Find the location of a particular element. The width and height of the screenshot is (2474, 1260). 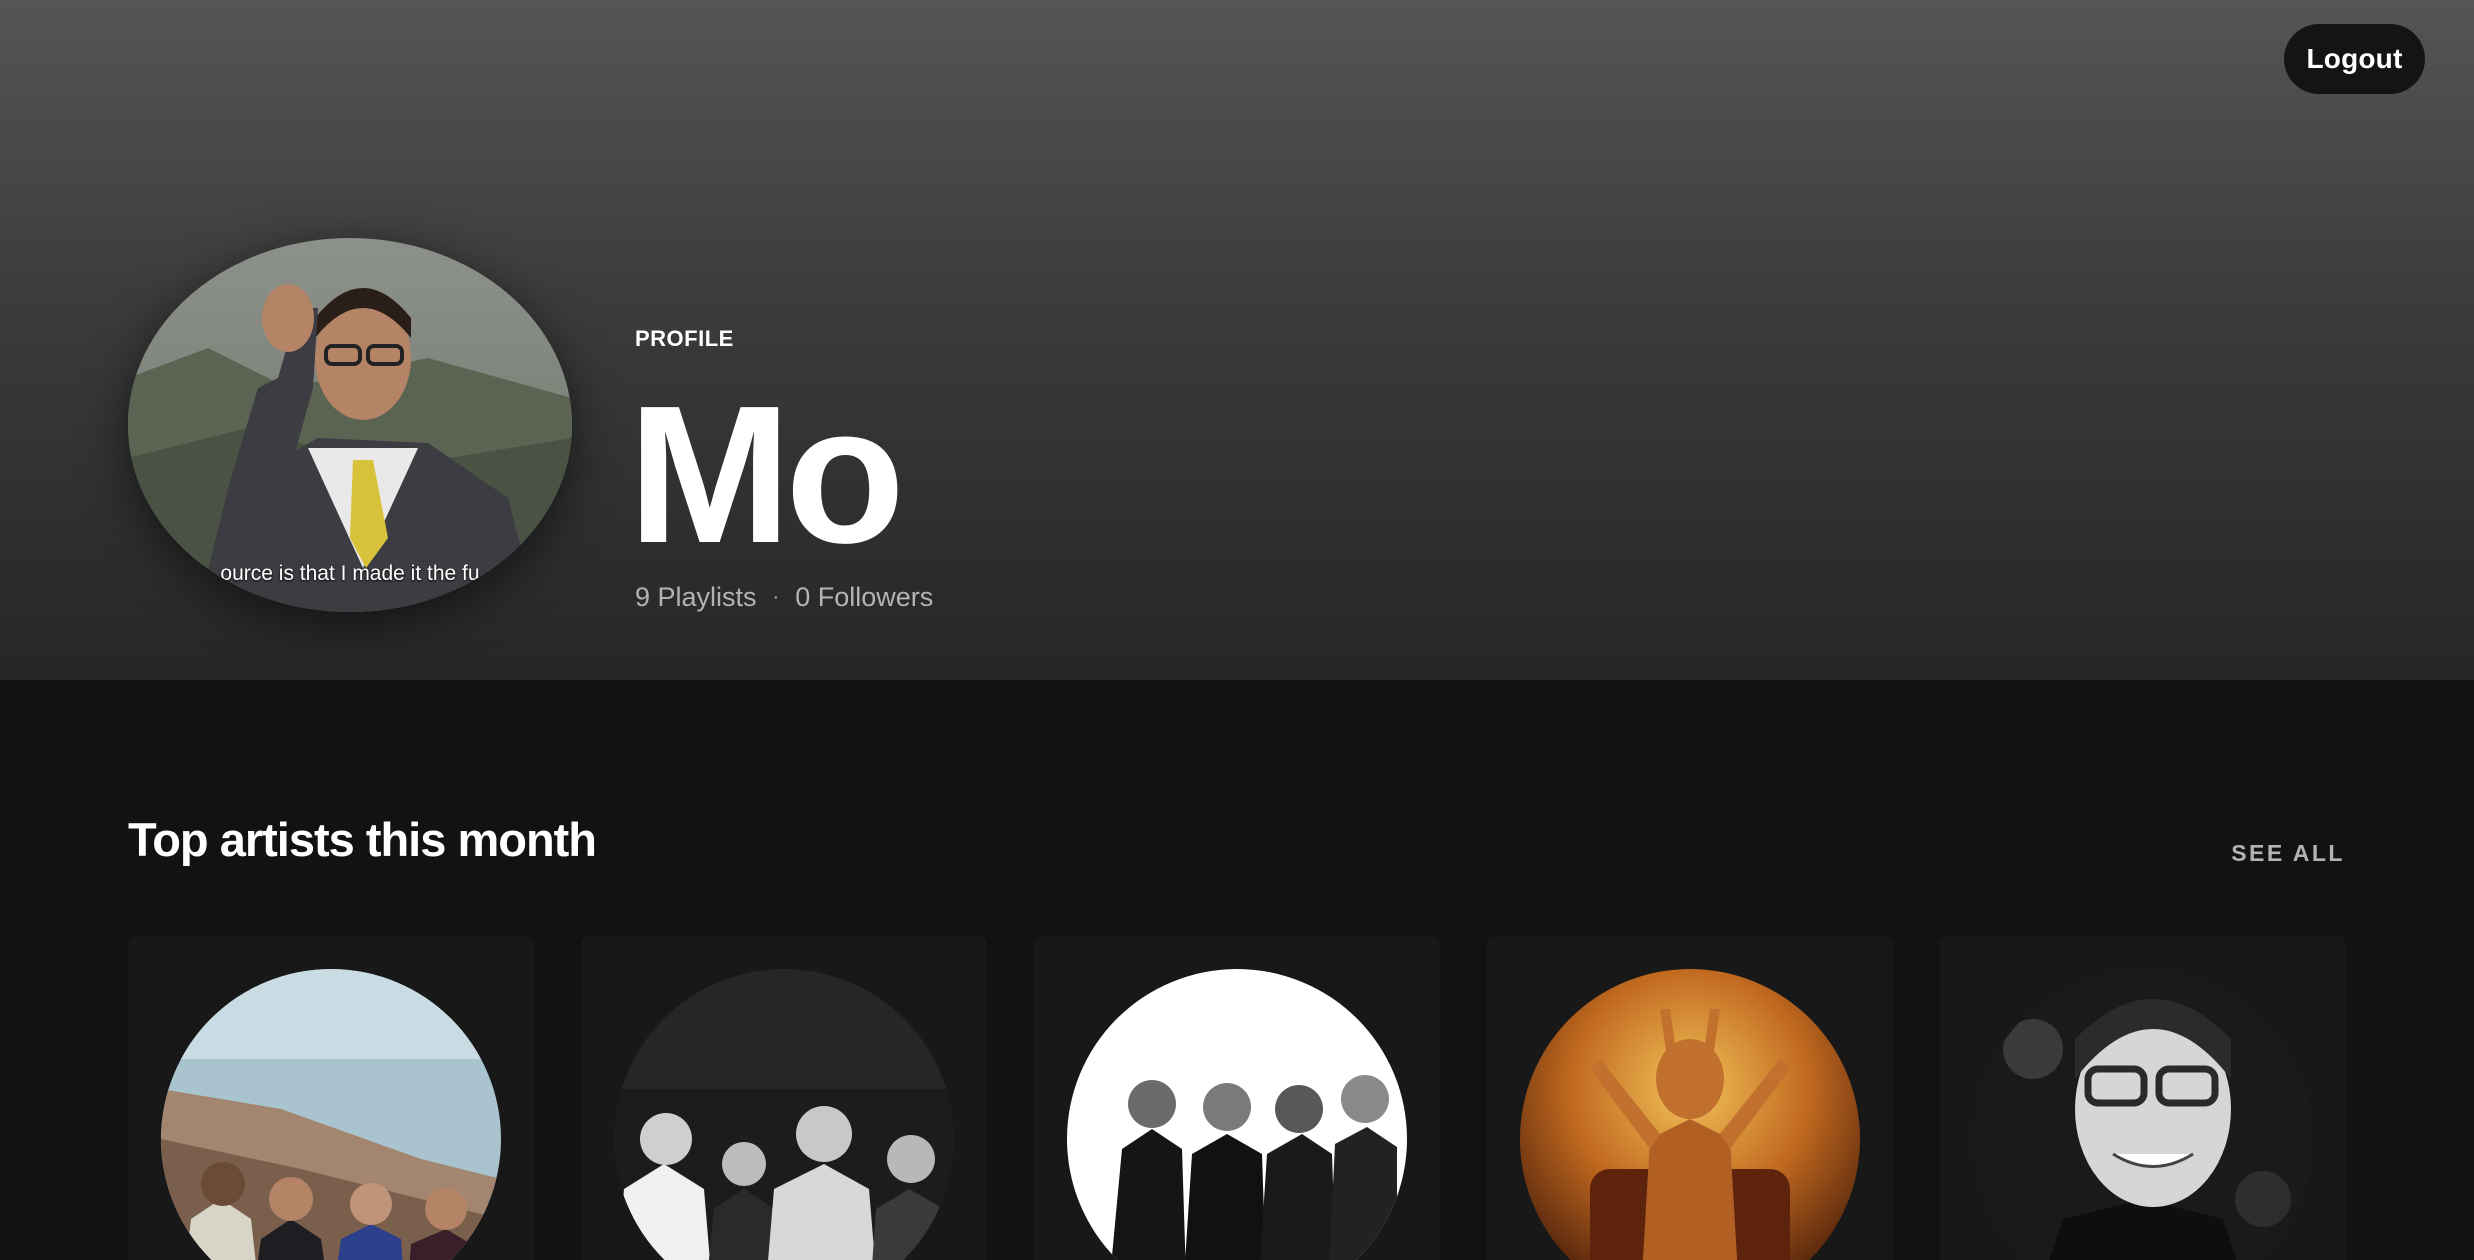

top-artists-title: Top artists this month is located at coordinates (362, 839).